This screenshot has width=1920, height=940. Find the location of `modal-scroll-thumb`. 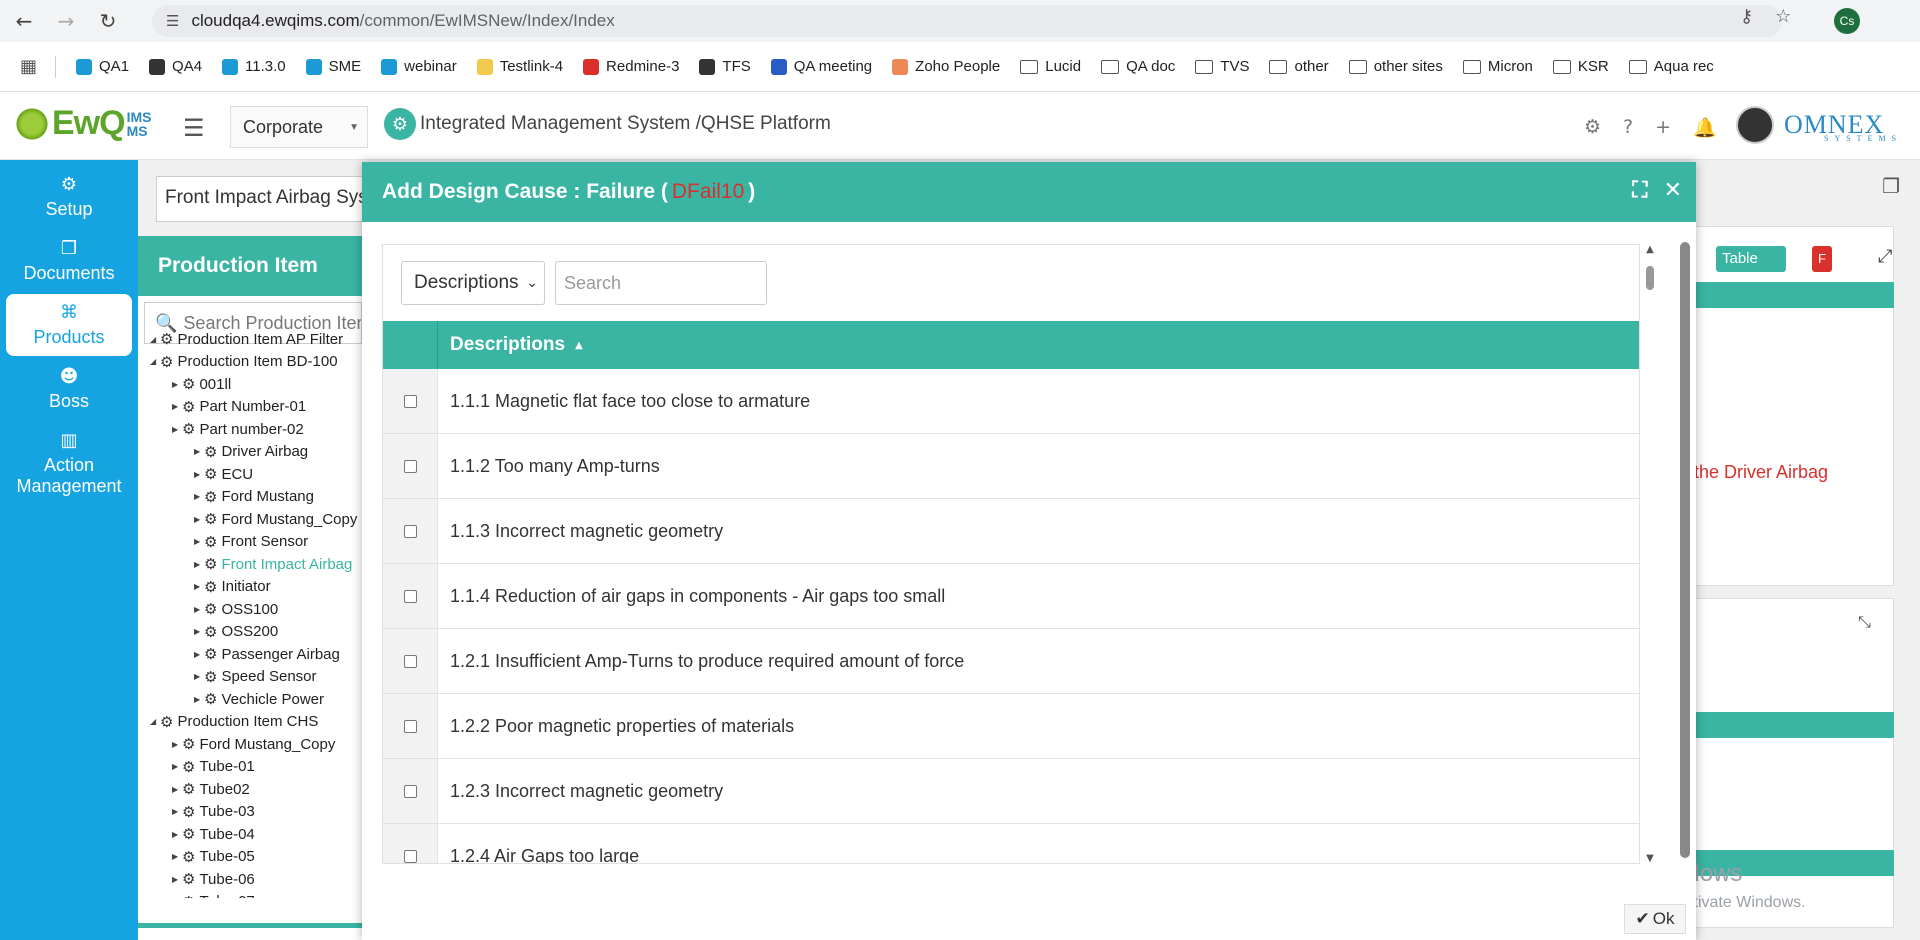

modal-scroll-thumb is located at coordinates (1685, 550).